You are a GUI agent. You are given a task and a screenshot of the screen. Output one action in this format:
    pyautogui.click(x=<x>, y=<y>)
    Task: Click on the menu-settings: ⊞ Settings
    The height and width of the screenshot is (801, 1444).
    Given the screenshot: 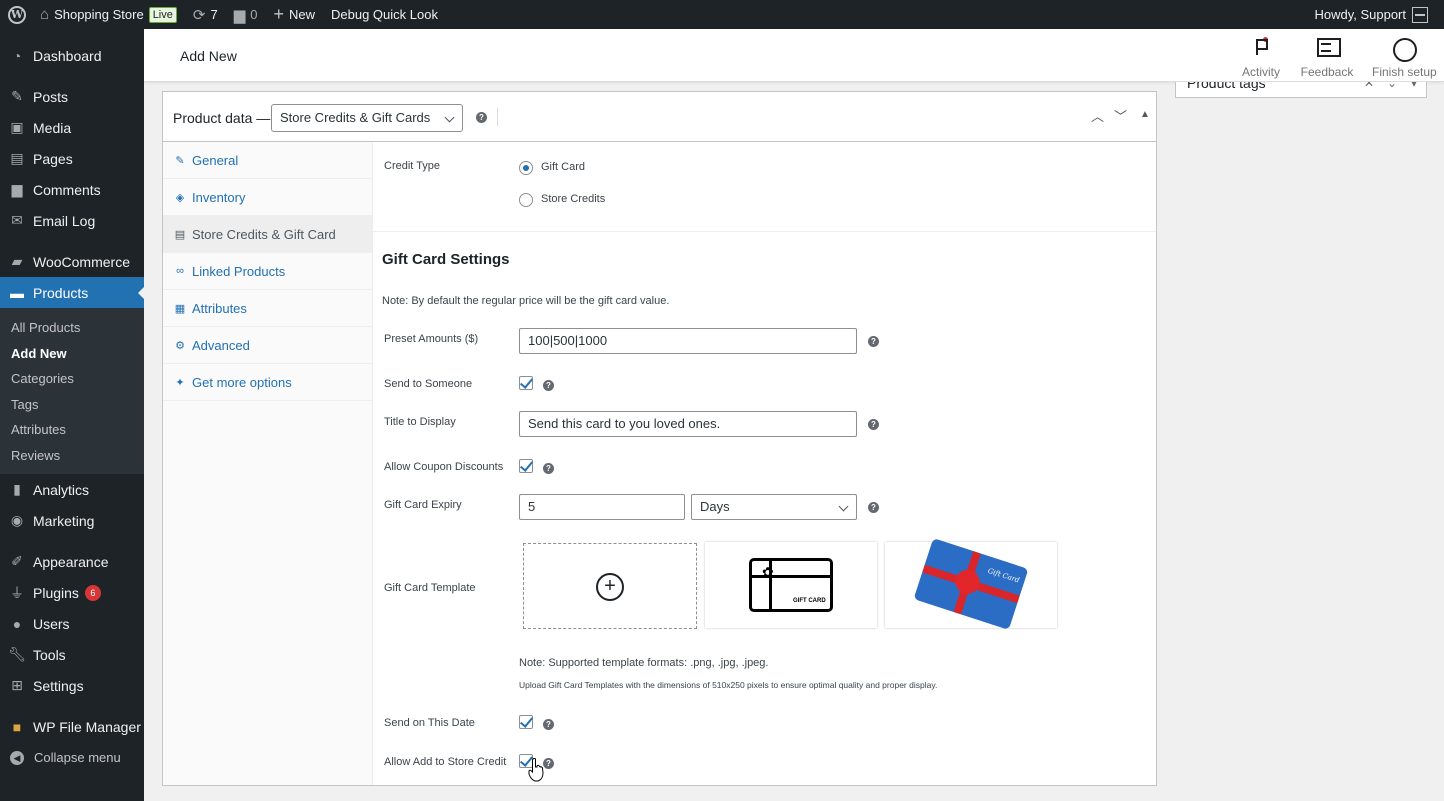 What is the action you would take?
    pyautogui.click(x=72, y=685)
    